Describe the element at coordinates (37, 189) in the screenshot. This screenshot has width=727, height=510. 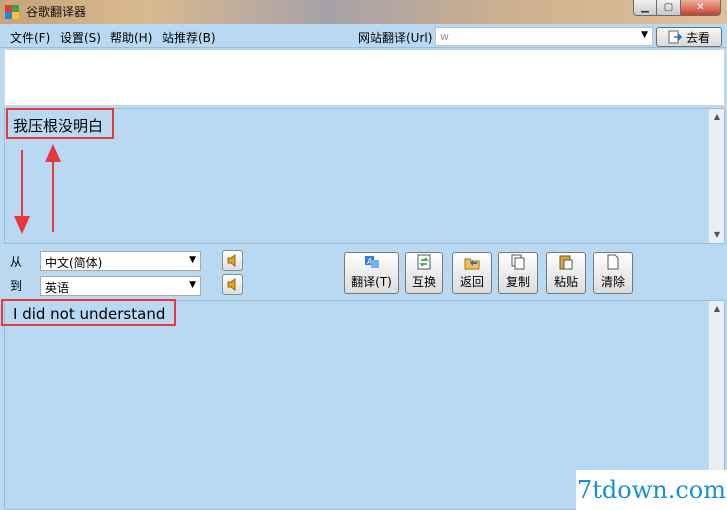
I see `annotation-arrows` at that location.